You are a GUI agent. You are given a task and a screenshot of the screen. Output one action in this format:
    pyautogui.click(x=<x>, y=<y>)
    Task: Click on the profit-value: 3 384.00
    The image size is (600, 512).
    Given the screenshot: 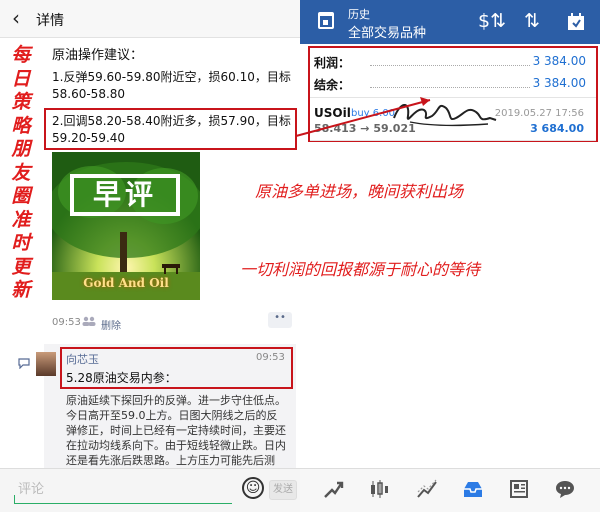 What is the action you would take?
    pyautogui.click(x=559, y=61)
    